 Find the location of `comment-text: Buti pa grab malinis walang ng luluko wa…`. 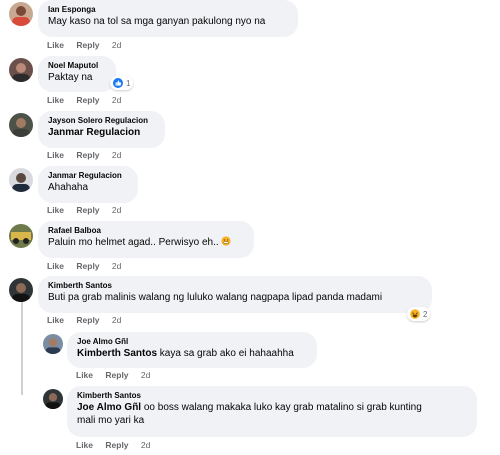

comment-text: Buti pa grab malinis walang ng luluko wa… is located at coordinates (215, 297).